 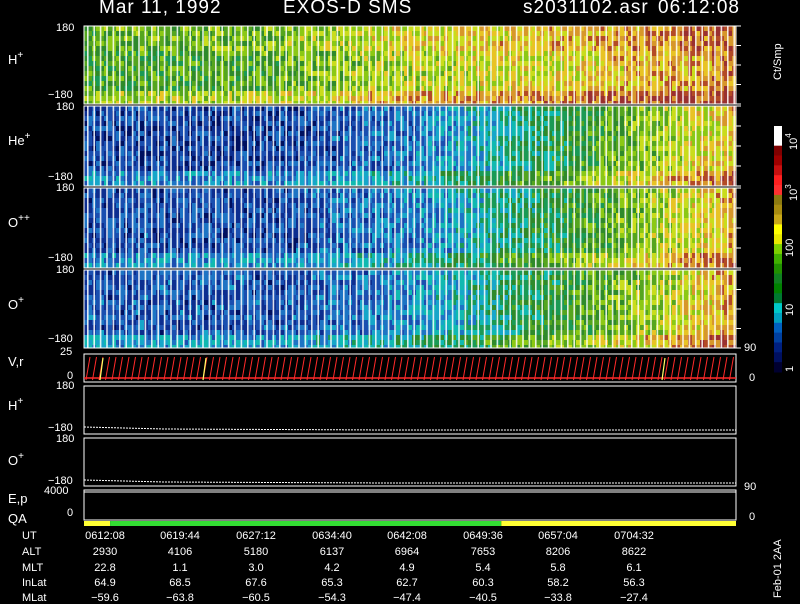 I want to click on orbit-row-label: ALT, so click(x=31, y=552).